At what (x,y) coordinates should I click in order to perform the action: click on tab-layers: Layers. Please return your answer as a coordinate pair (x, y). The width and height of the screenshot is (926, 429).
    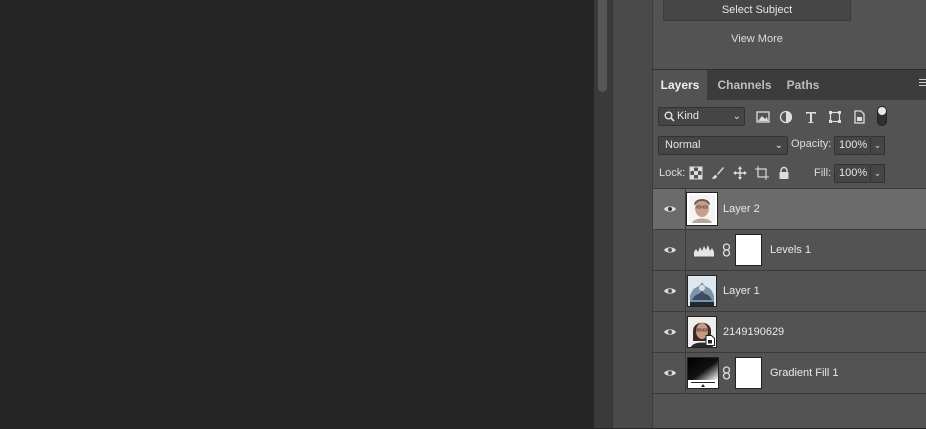
    Looking at the image, I should click on (680, 85).